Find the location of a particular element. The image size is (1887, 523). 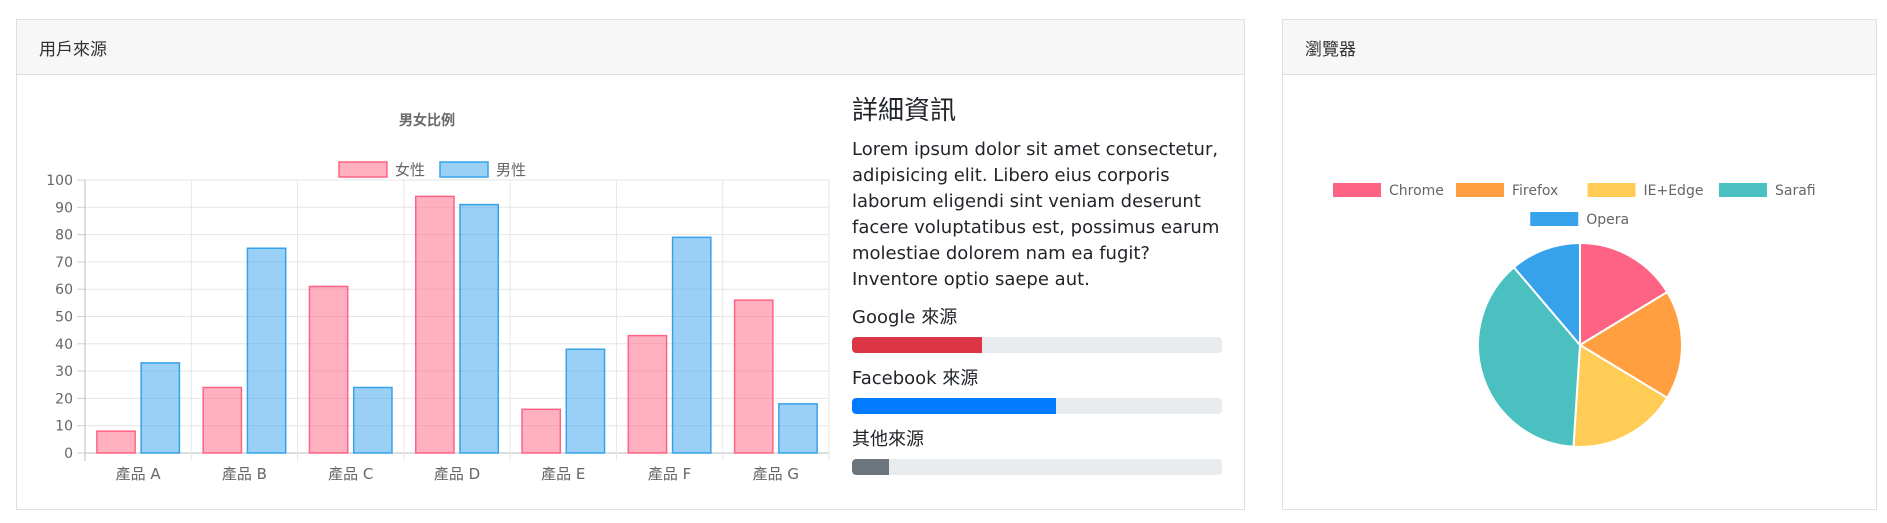

pie-legend-label: IE+Edge is located at coordinates (1674, 191).